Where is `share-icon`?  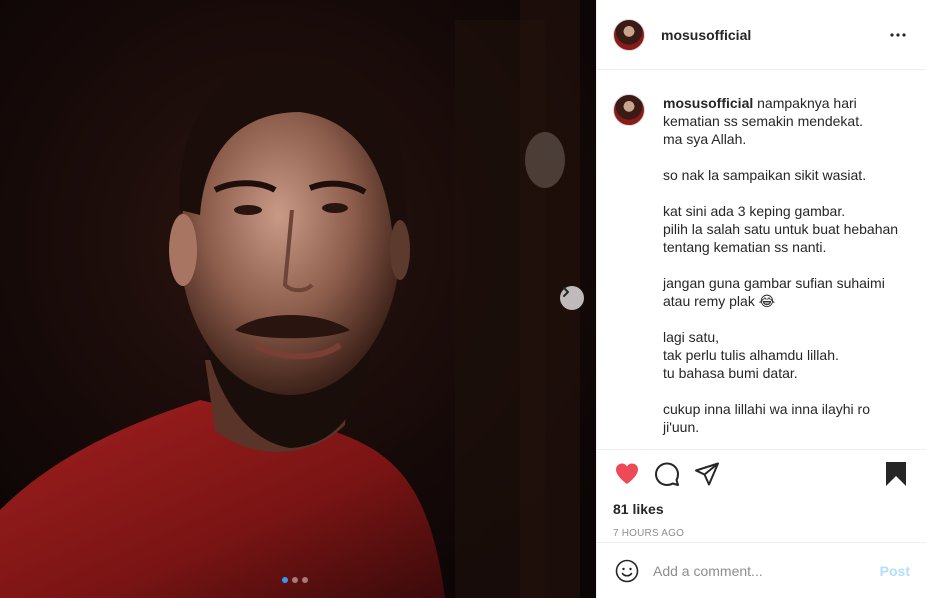 share-icon is located at coordinates (707, 474).